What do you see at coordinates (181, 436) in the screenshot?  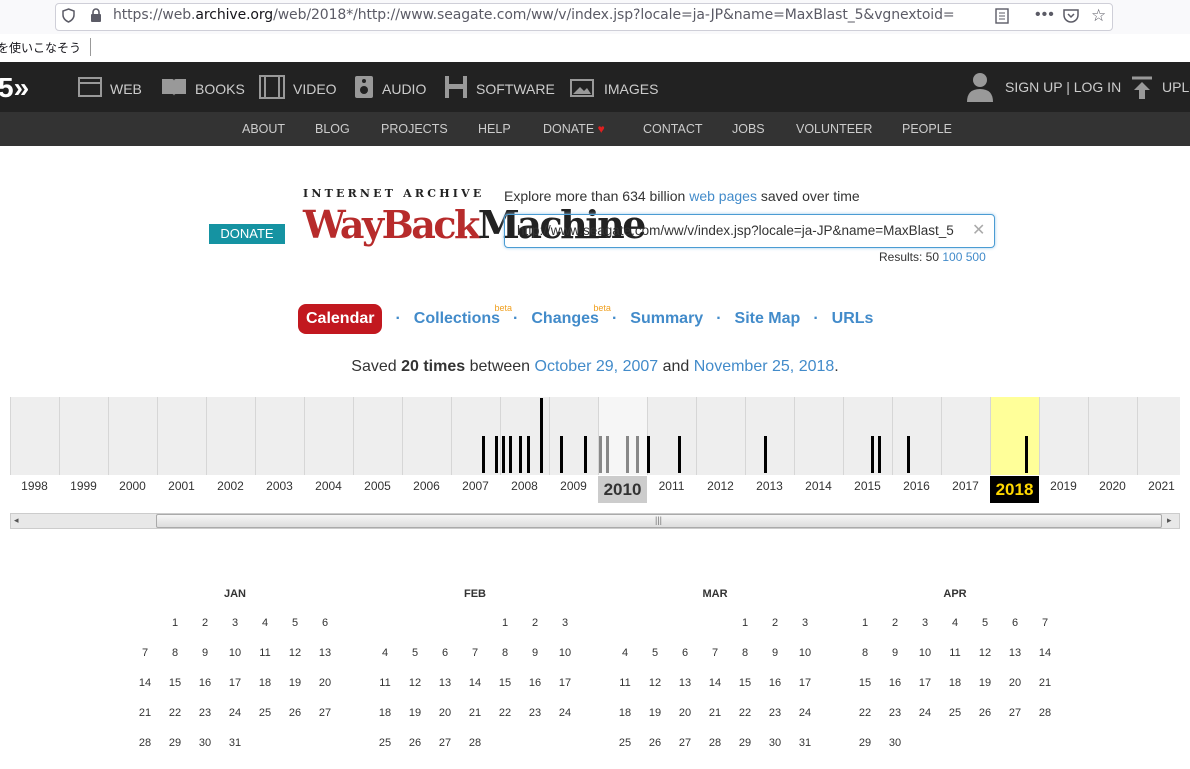 I see `year-column-2001` at bounding box center [181, 436].